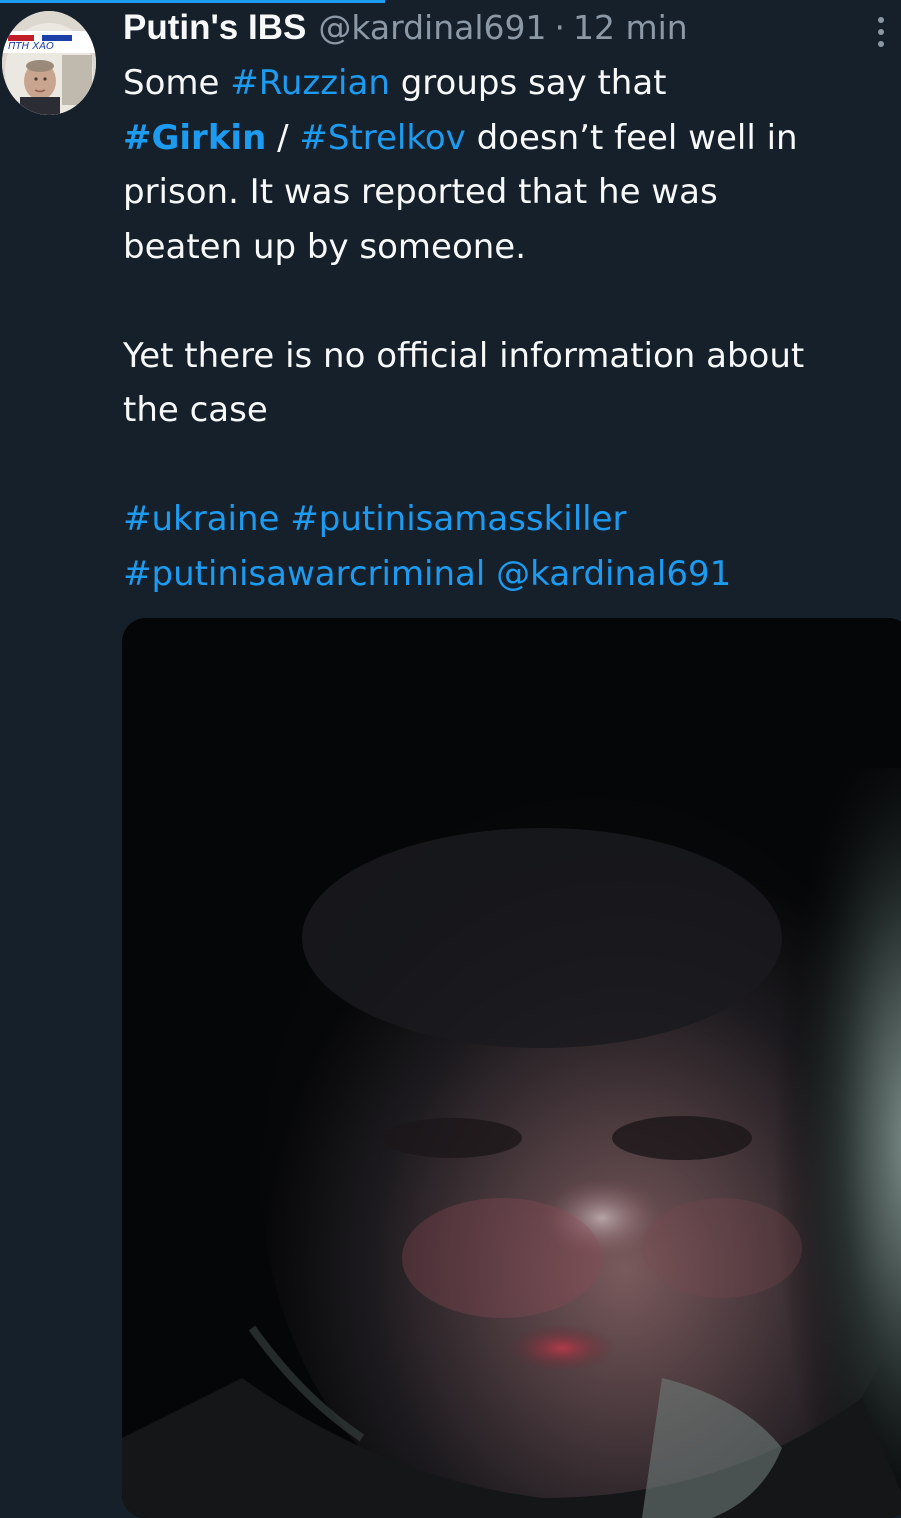 The width and height of the screenshot is (901, 1518). What do you see at coordinates (458, 519) in the screenshot?
I see `hashtag-putinisamasskiller: #putinisamasskiller` at bounding box center [458, 519].